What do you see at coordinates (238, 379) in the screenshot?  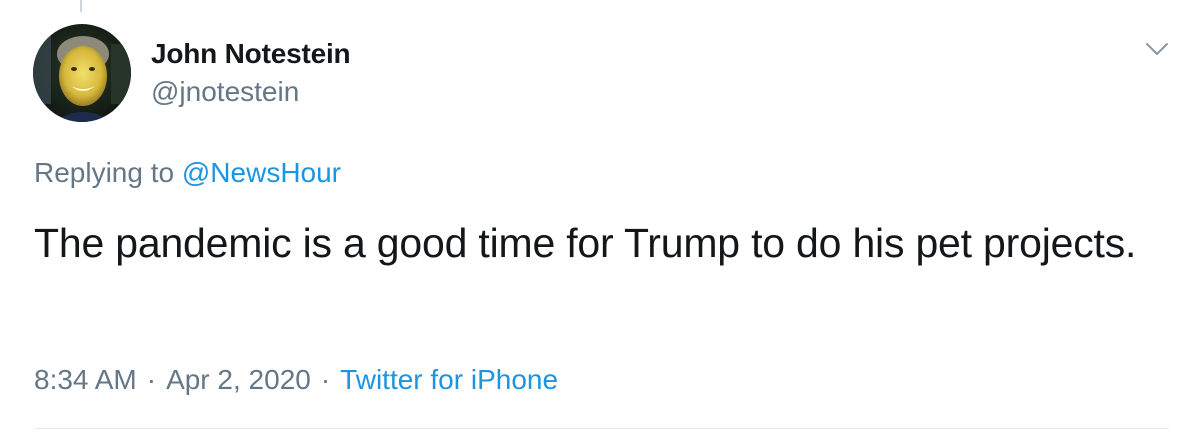 I see `tweet-date: Apr 2, 2020` at bounding box center [238, 379].